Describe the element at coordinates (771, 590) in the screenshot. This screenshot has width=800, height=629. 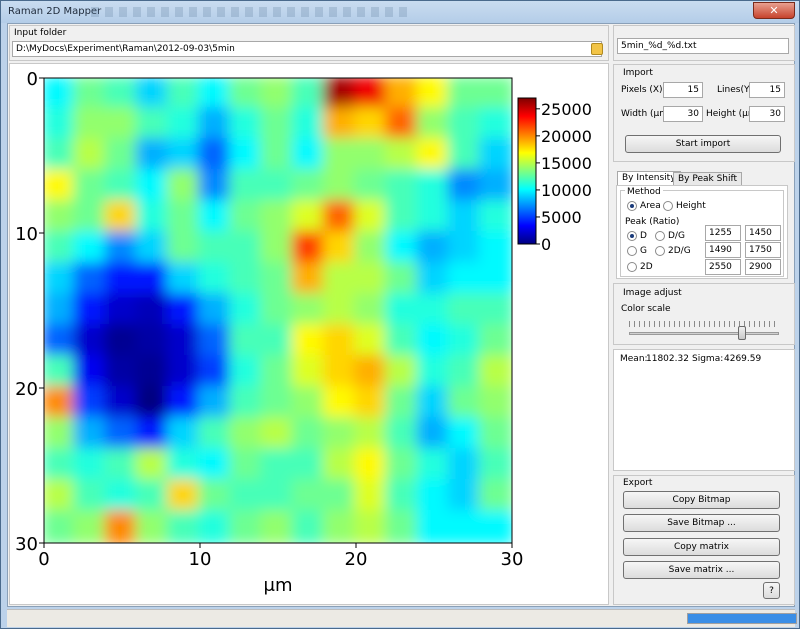
I see `help-button: ?` at that location.